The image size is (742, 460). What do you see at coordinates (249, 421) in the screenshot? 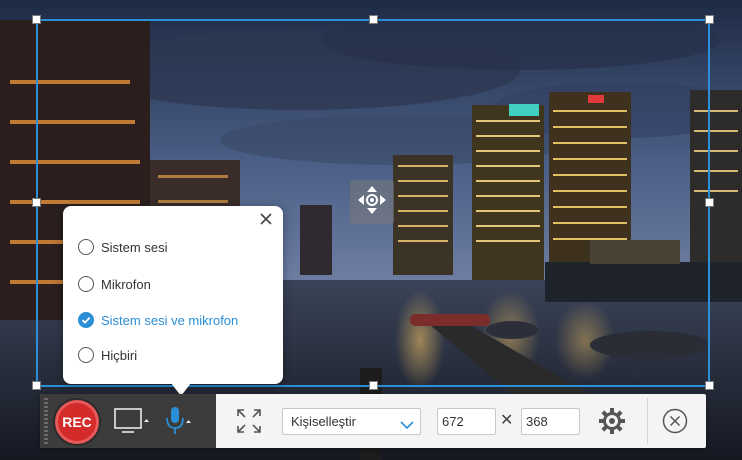
I see `fullscreen-button` at bounding box center [249, 421].